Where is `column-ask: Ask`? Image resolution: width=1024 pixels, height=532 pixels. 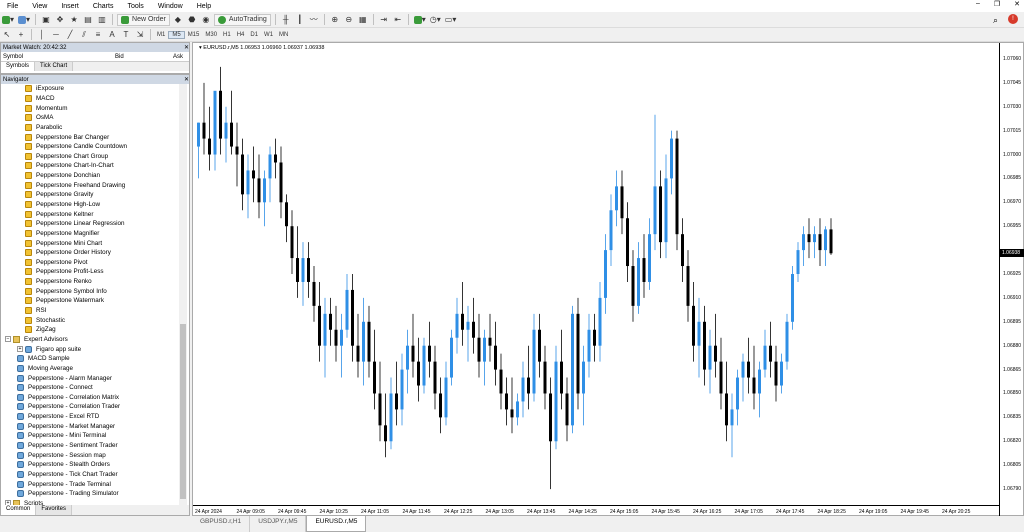
column-ask: Ask is located at coordinates (178, 57).